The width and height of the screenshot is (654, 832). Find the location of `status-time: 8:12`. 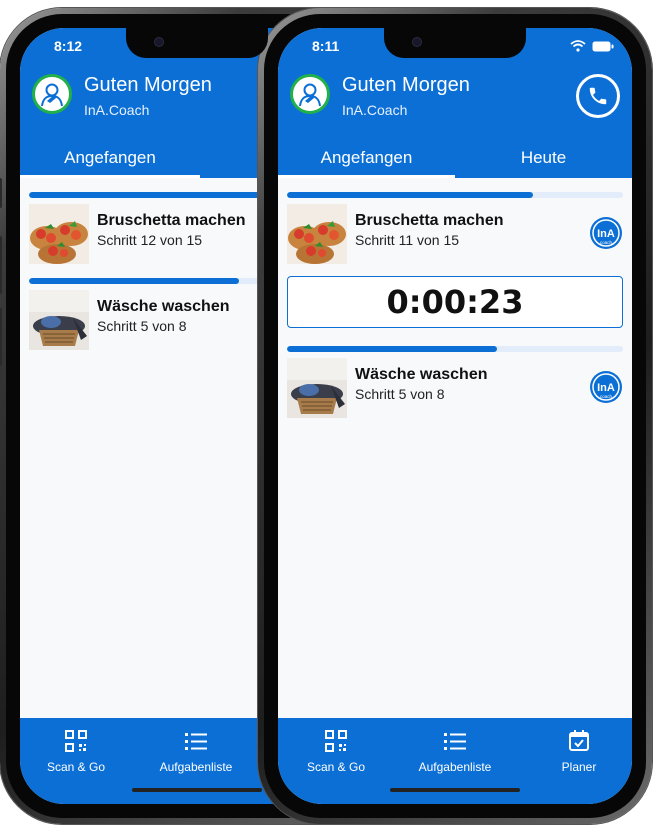

status-time: 8:12 is located at coordinates (68, 46).